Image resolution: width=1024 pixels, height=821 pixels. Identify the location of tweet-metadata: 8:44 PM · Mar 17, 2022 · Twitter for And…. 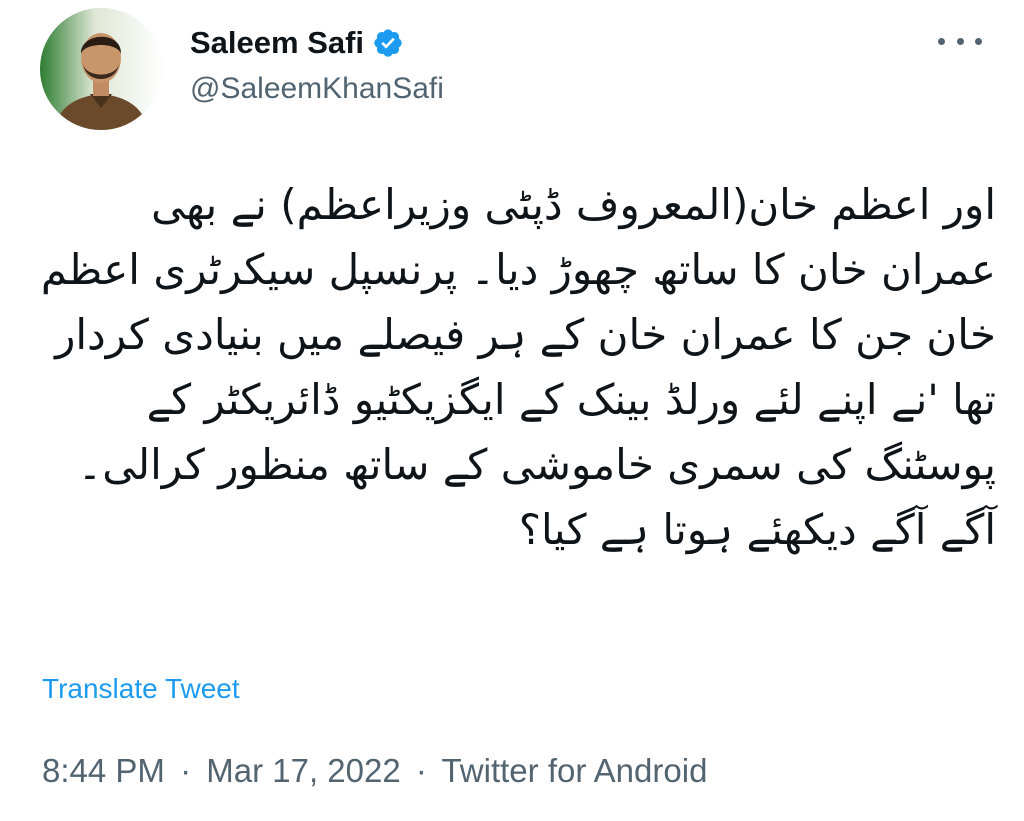
(374, 771).